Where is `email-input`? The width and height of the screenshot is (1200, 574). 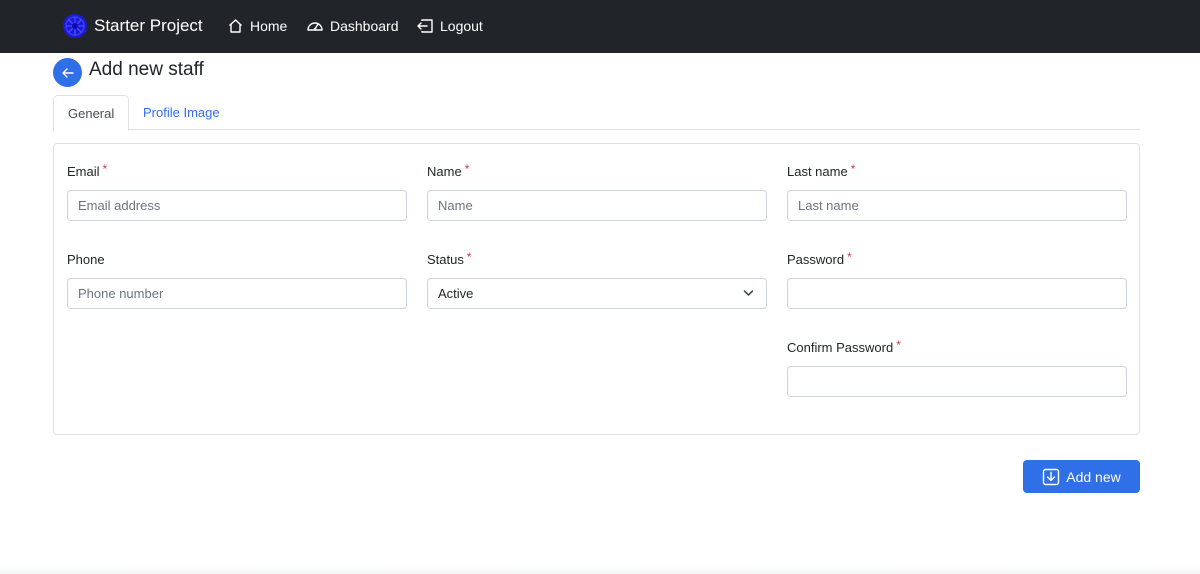
email-input is located at coordinates (237, 205).